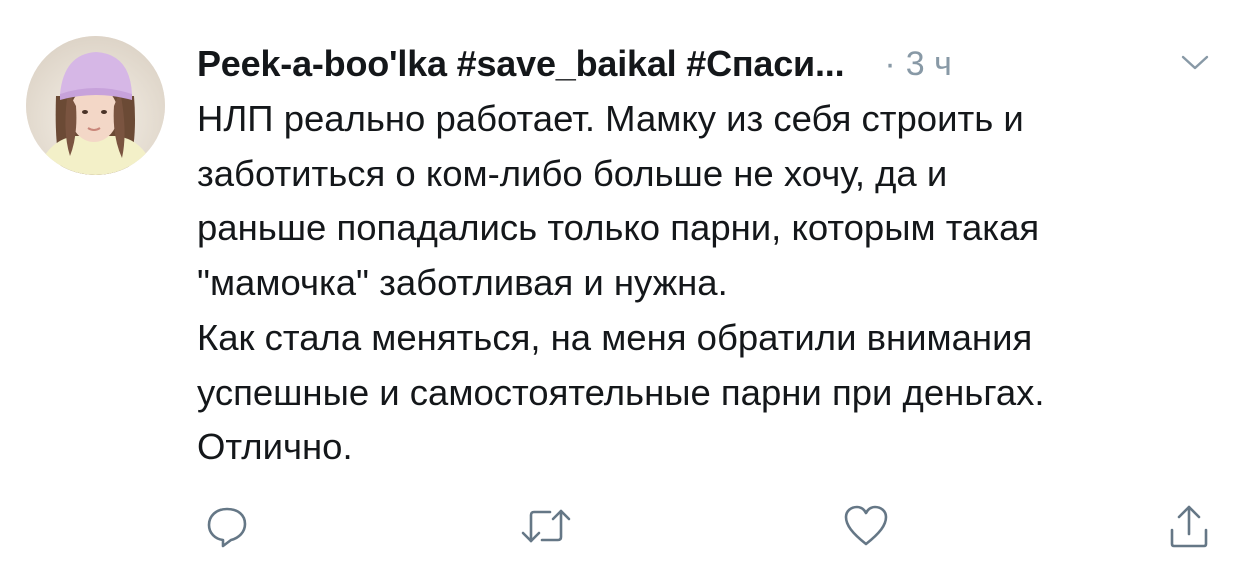 The image size is (1242, 580). I want to click on heart-icon, so click(866, 525).